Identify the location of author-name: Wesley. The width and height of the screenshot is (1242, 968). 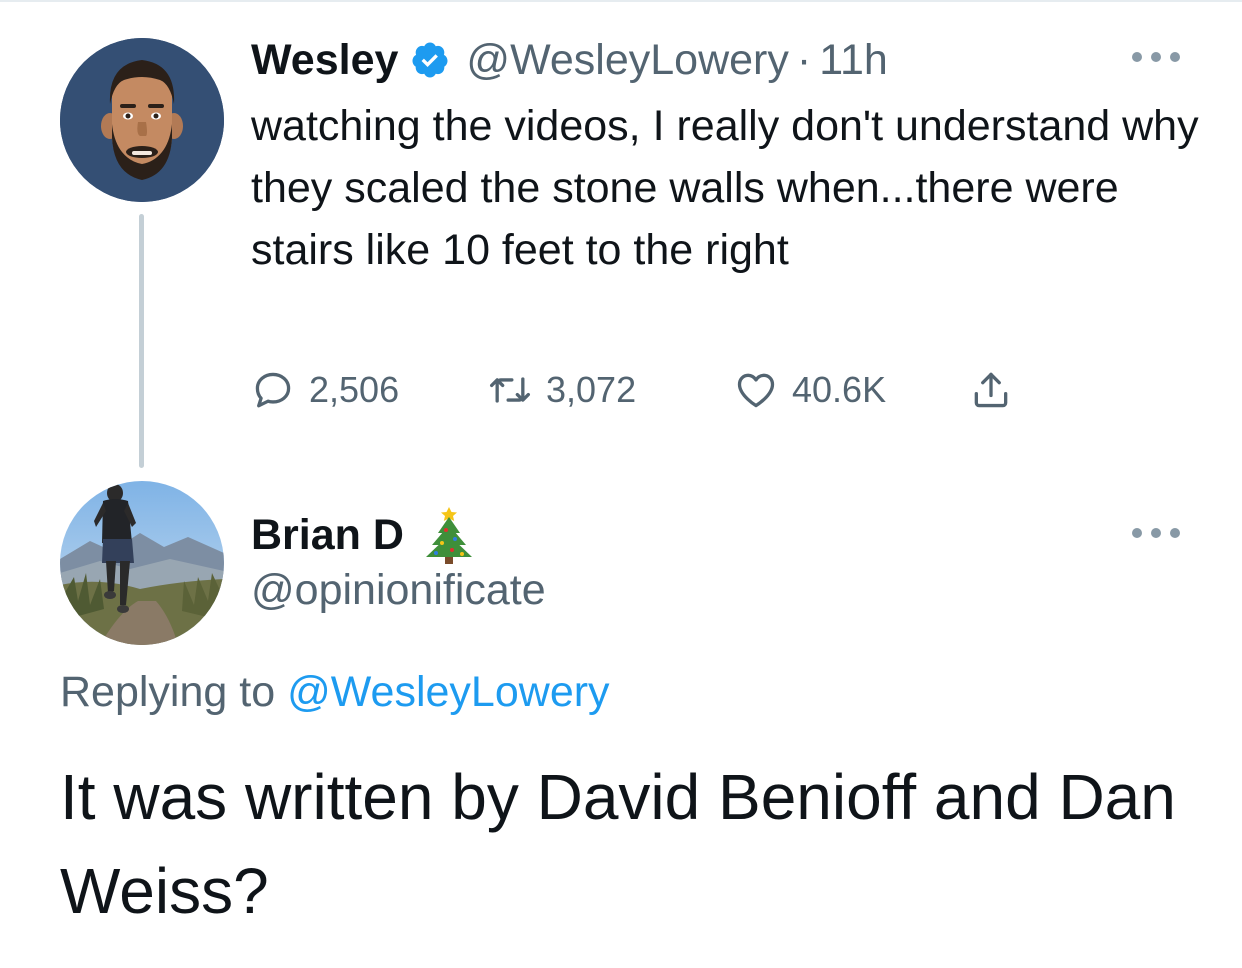
(324, 60).